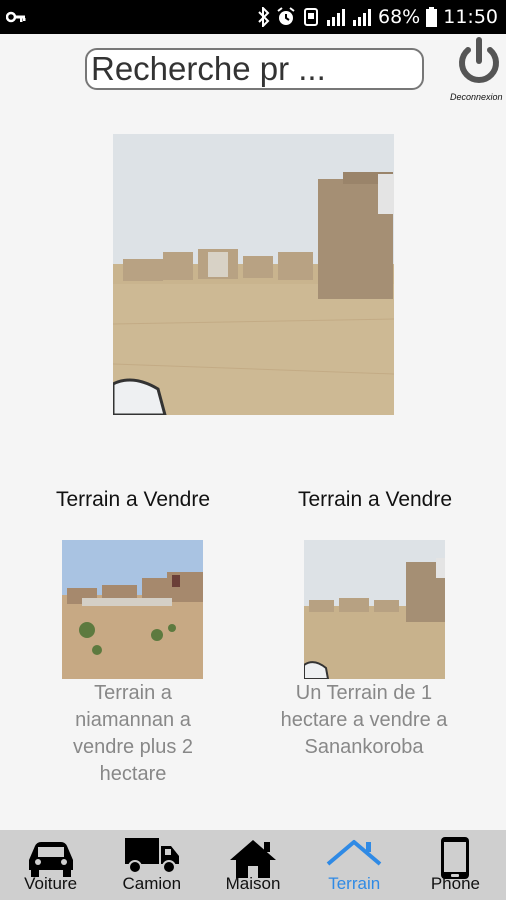  I want to click on search-input, so click(254, 69).